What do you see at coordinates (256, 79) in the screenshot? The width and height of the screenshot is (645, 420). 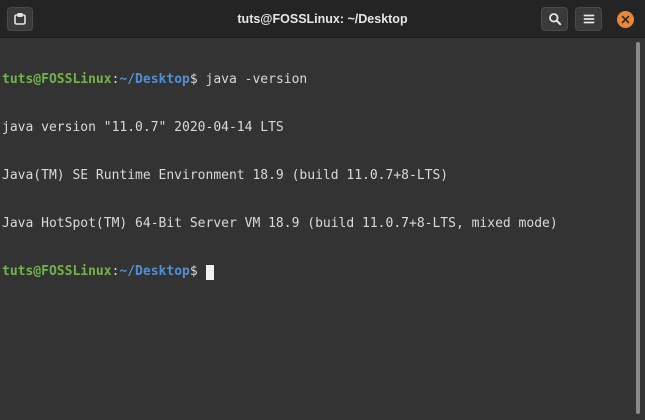 I see `command-text: java -version` at bounding box center [256, 79].